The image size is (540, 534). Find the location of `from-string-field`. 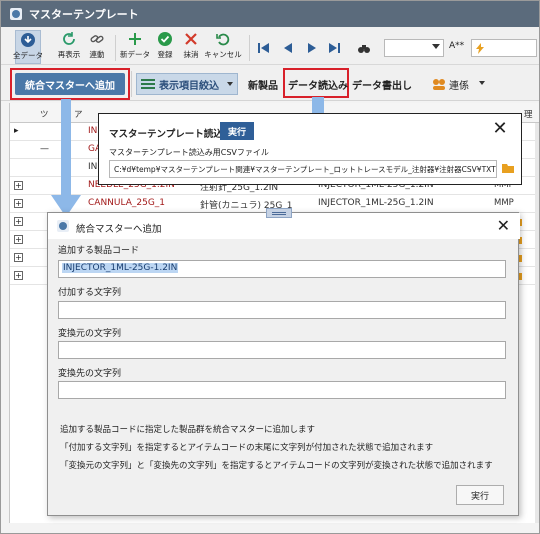

from-string-field is located at coordinates (282, 350).